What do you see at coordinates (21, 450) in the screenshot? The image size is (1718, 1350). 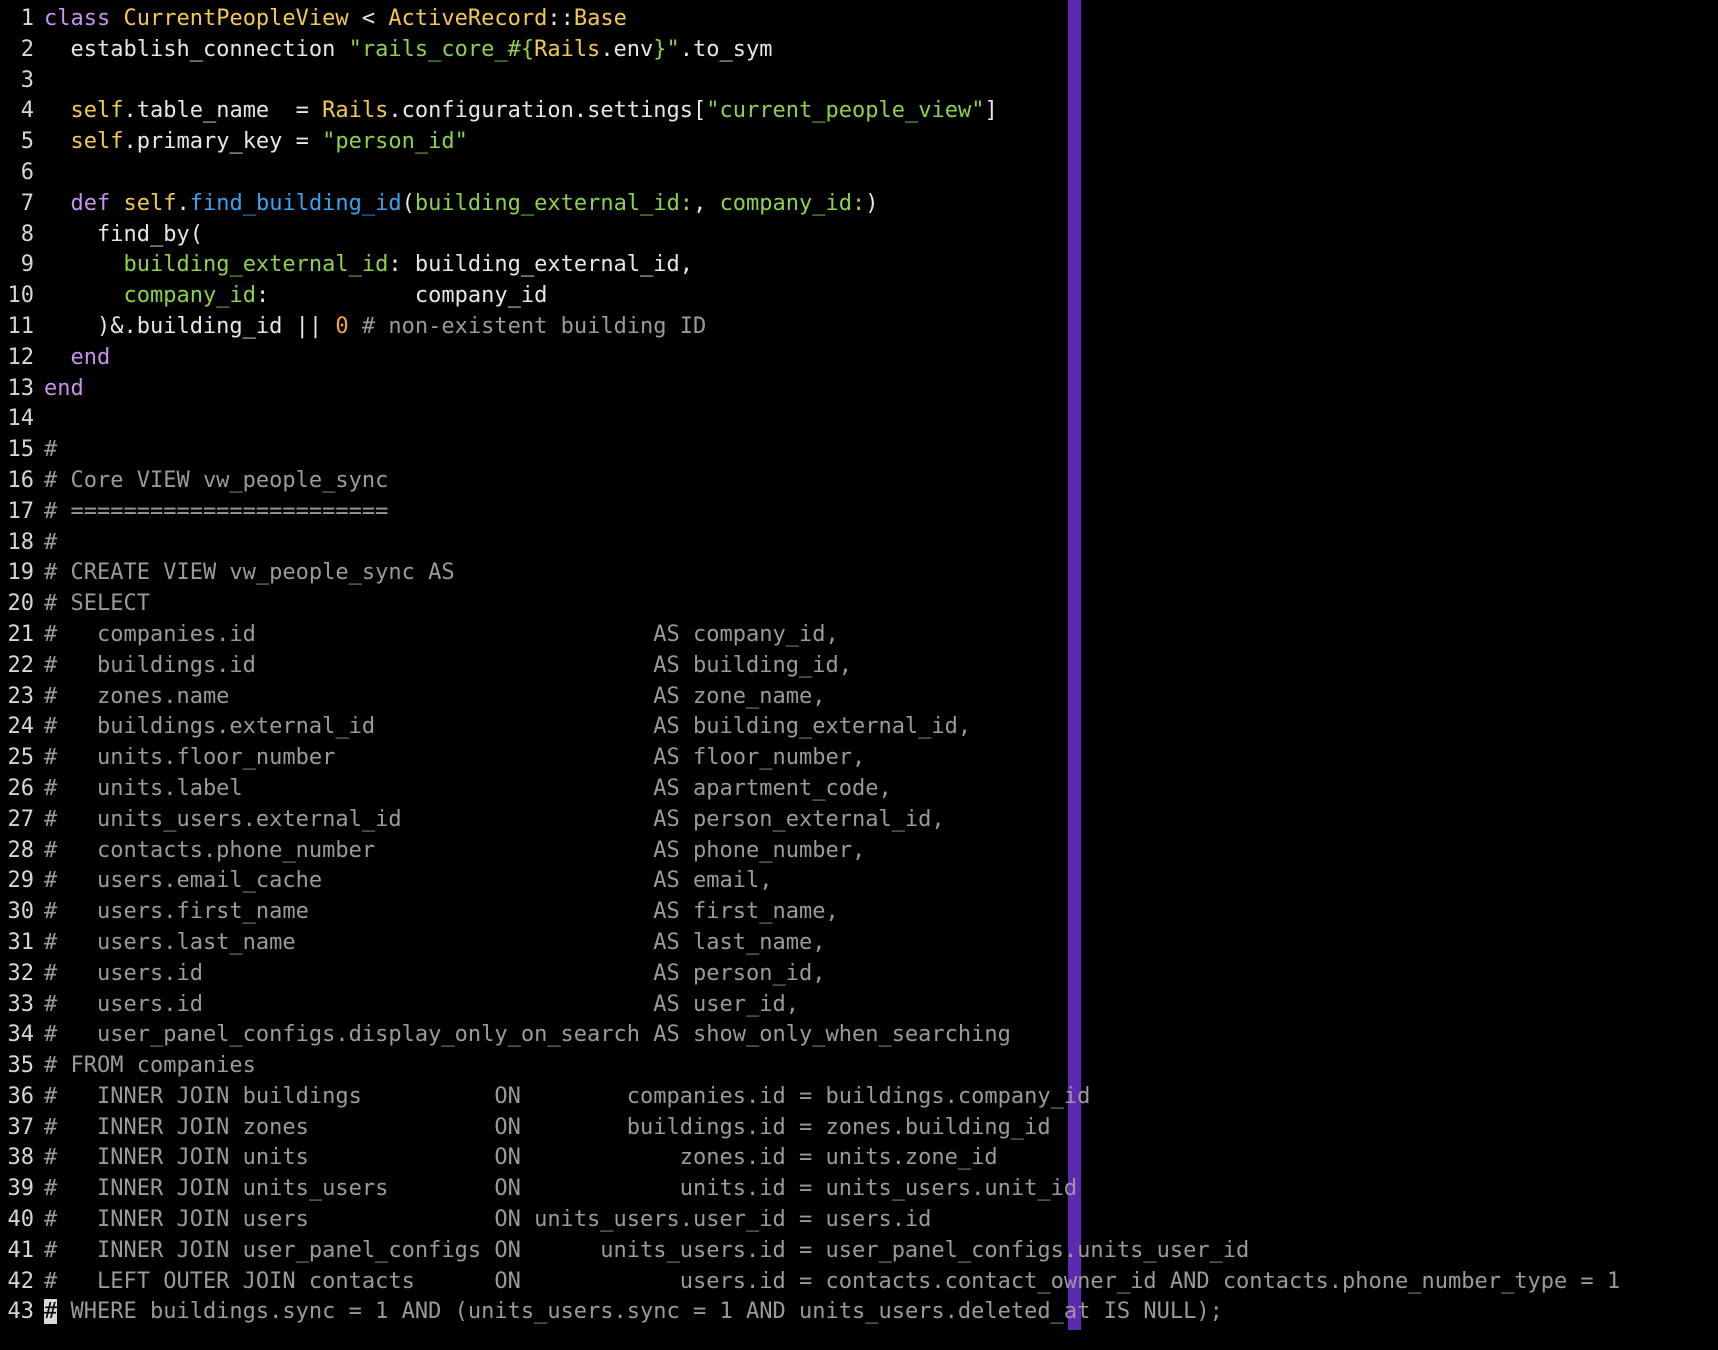 I see `line-number: 15` at bounding box center [21, 450].